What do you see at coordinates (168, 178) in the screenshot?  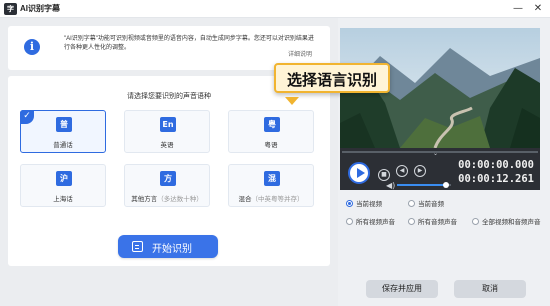 I see `dialect-icon: 方` at bounding box center [168, 178].